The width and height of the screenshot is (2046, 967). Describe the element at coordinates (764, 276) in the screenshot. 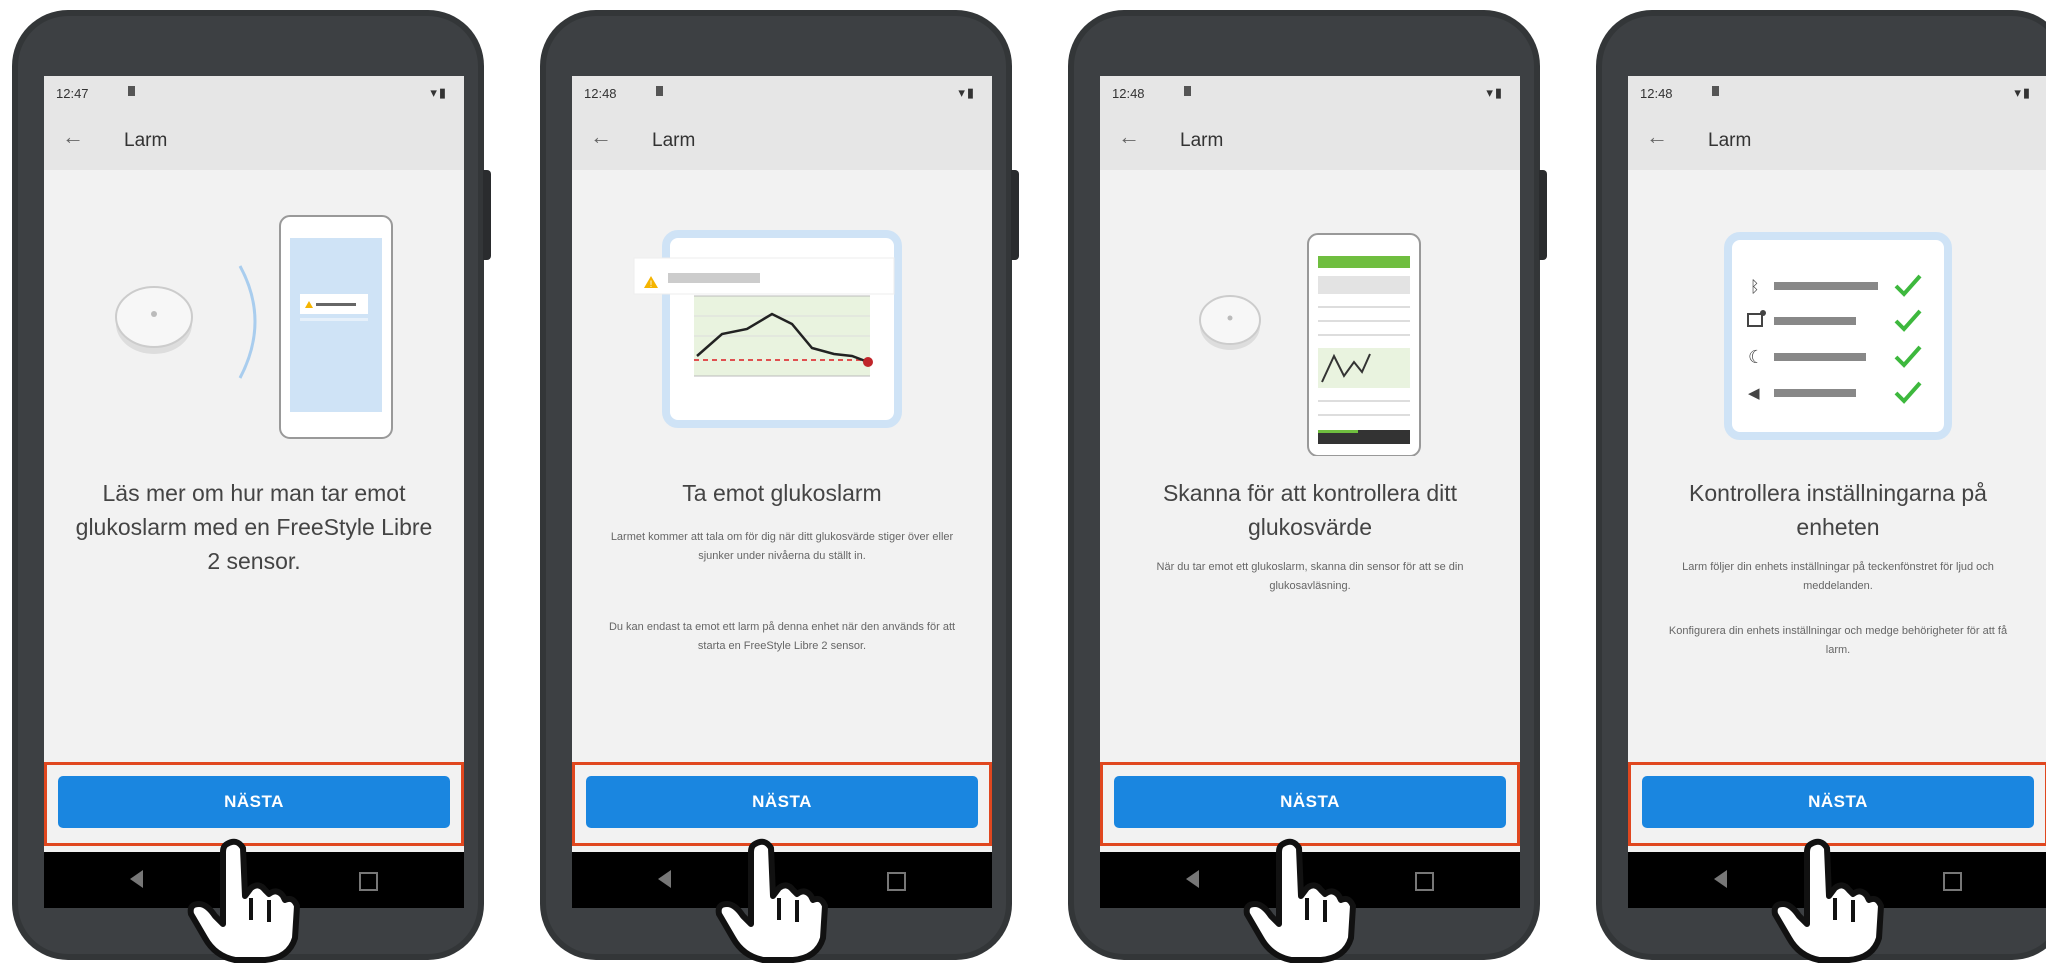

I see `alert-banner: !` at that location.